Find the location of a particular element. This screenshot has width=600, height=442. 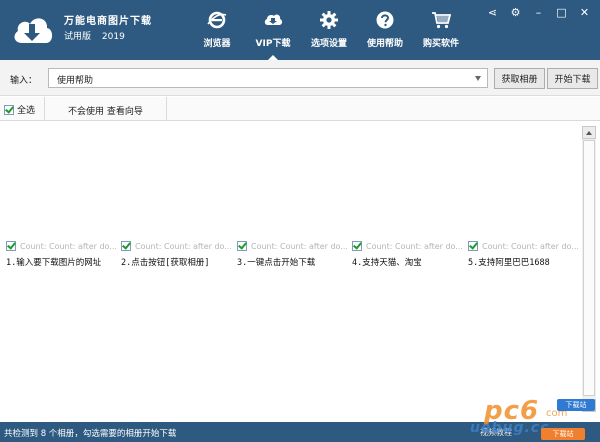

minimize-button: – is located at coordinates (538, 12).